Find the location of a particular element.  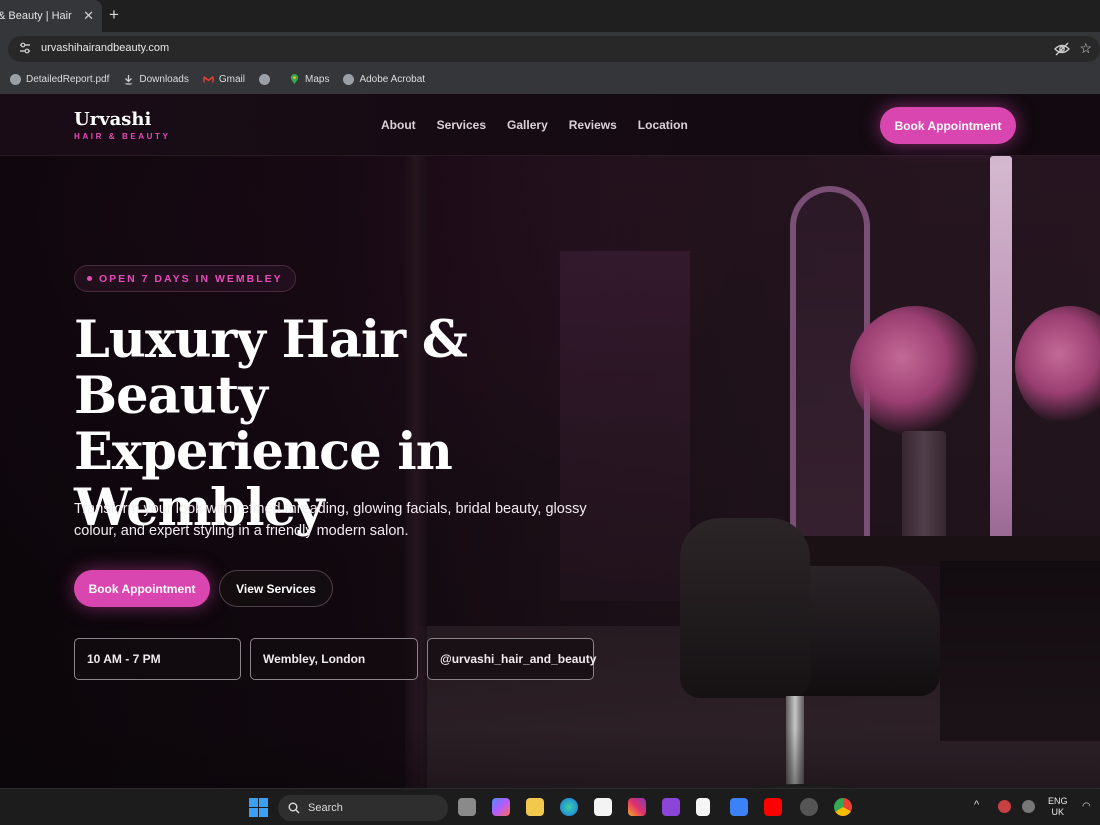

edge-icon is located at coordinates (569, 807).